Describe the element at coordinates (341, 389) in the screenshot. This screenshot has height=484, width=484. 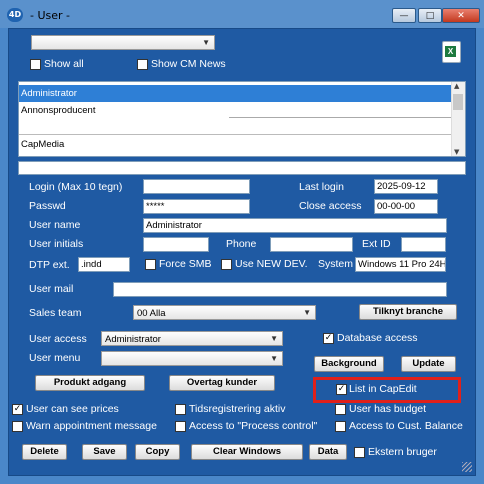
I see `list-in-capedit-checkbox: ✓` at that location.